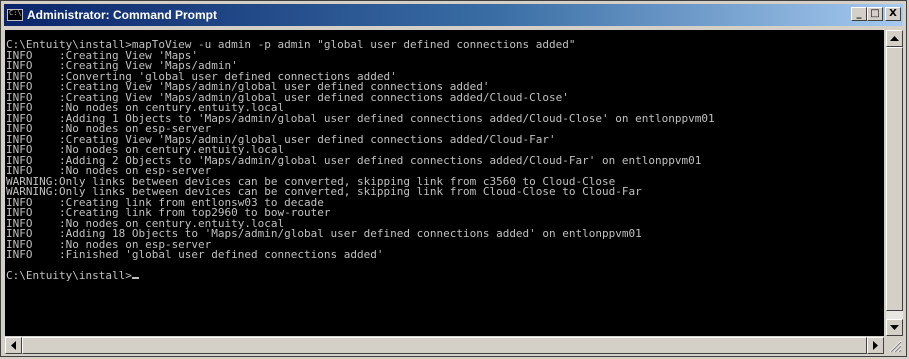  I want to click on vertical-scrollbar, so click(894, 183).